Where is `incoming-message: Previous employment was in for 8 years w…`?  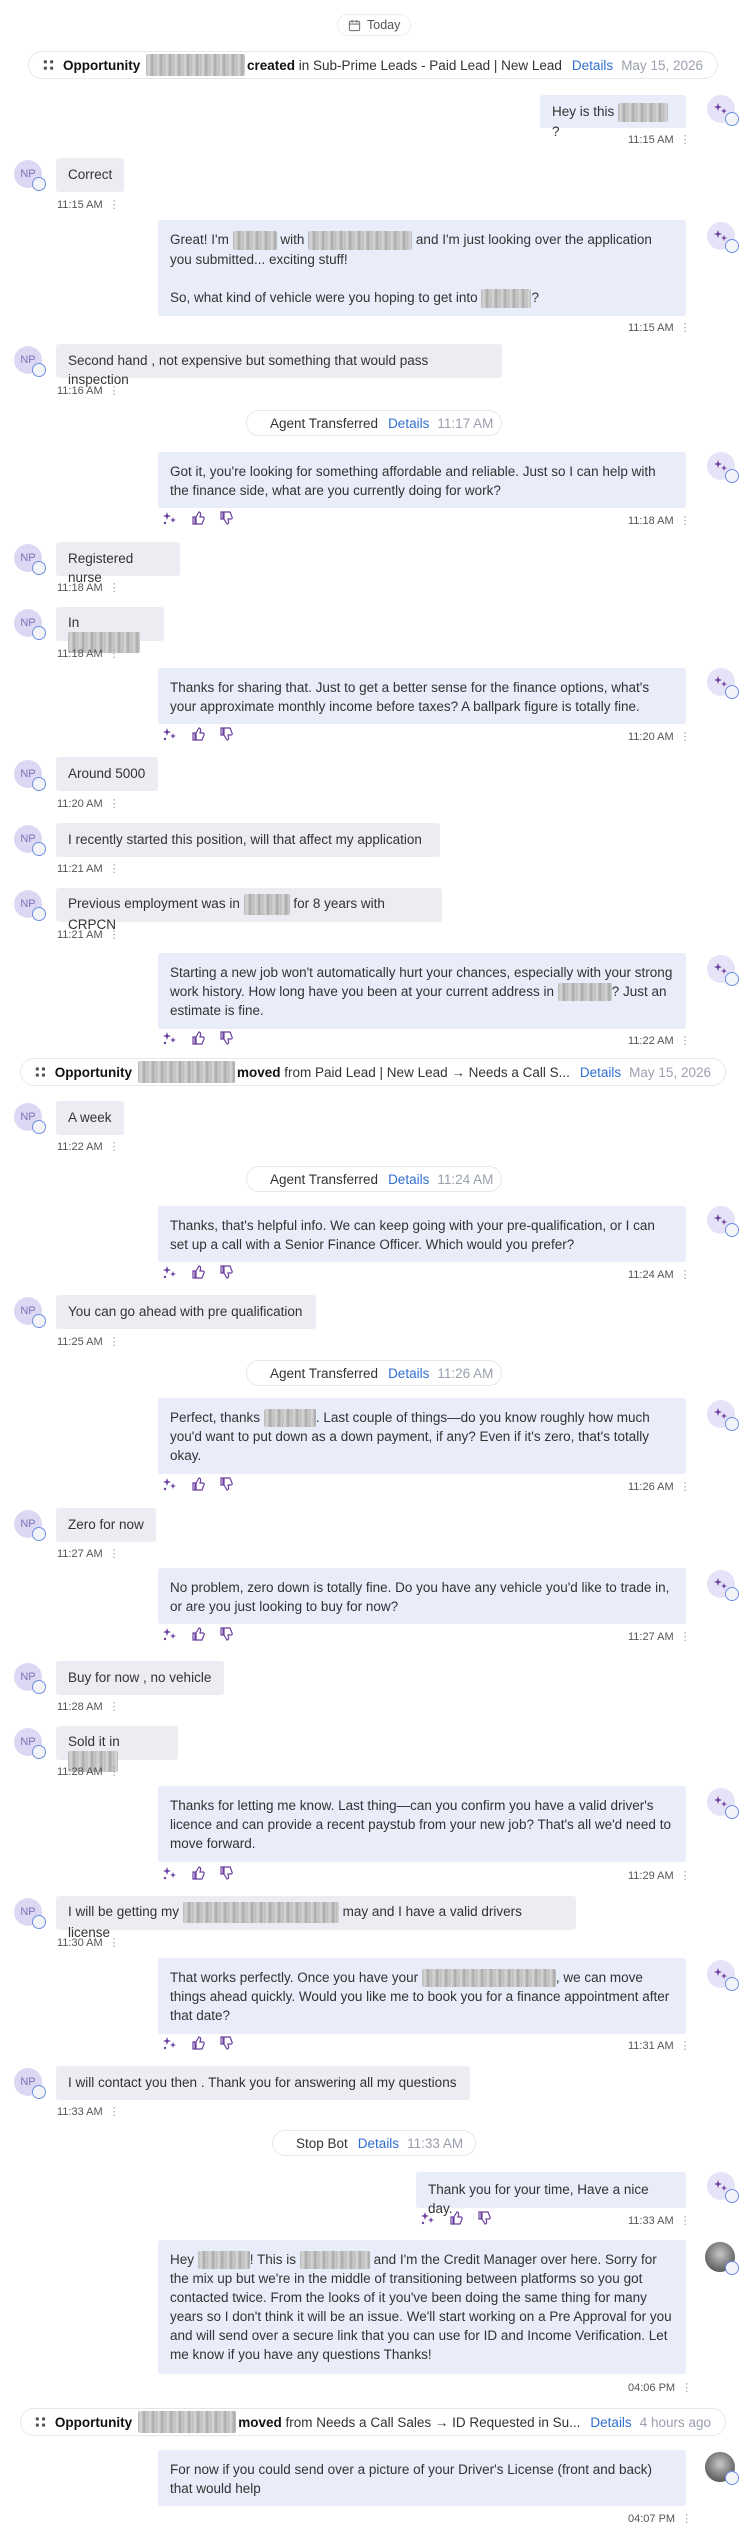
incoming-message: Previous employment was in for 8 years w… is located at coordinates (249, 910).